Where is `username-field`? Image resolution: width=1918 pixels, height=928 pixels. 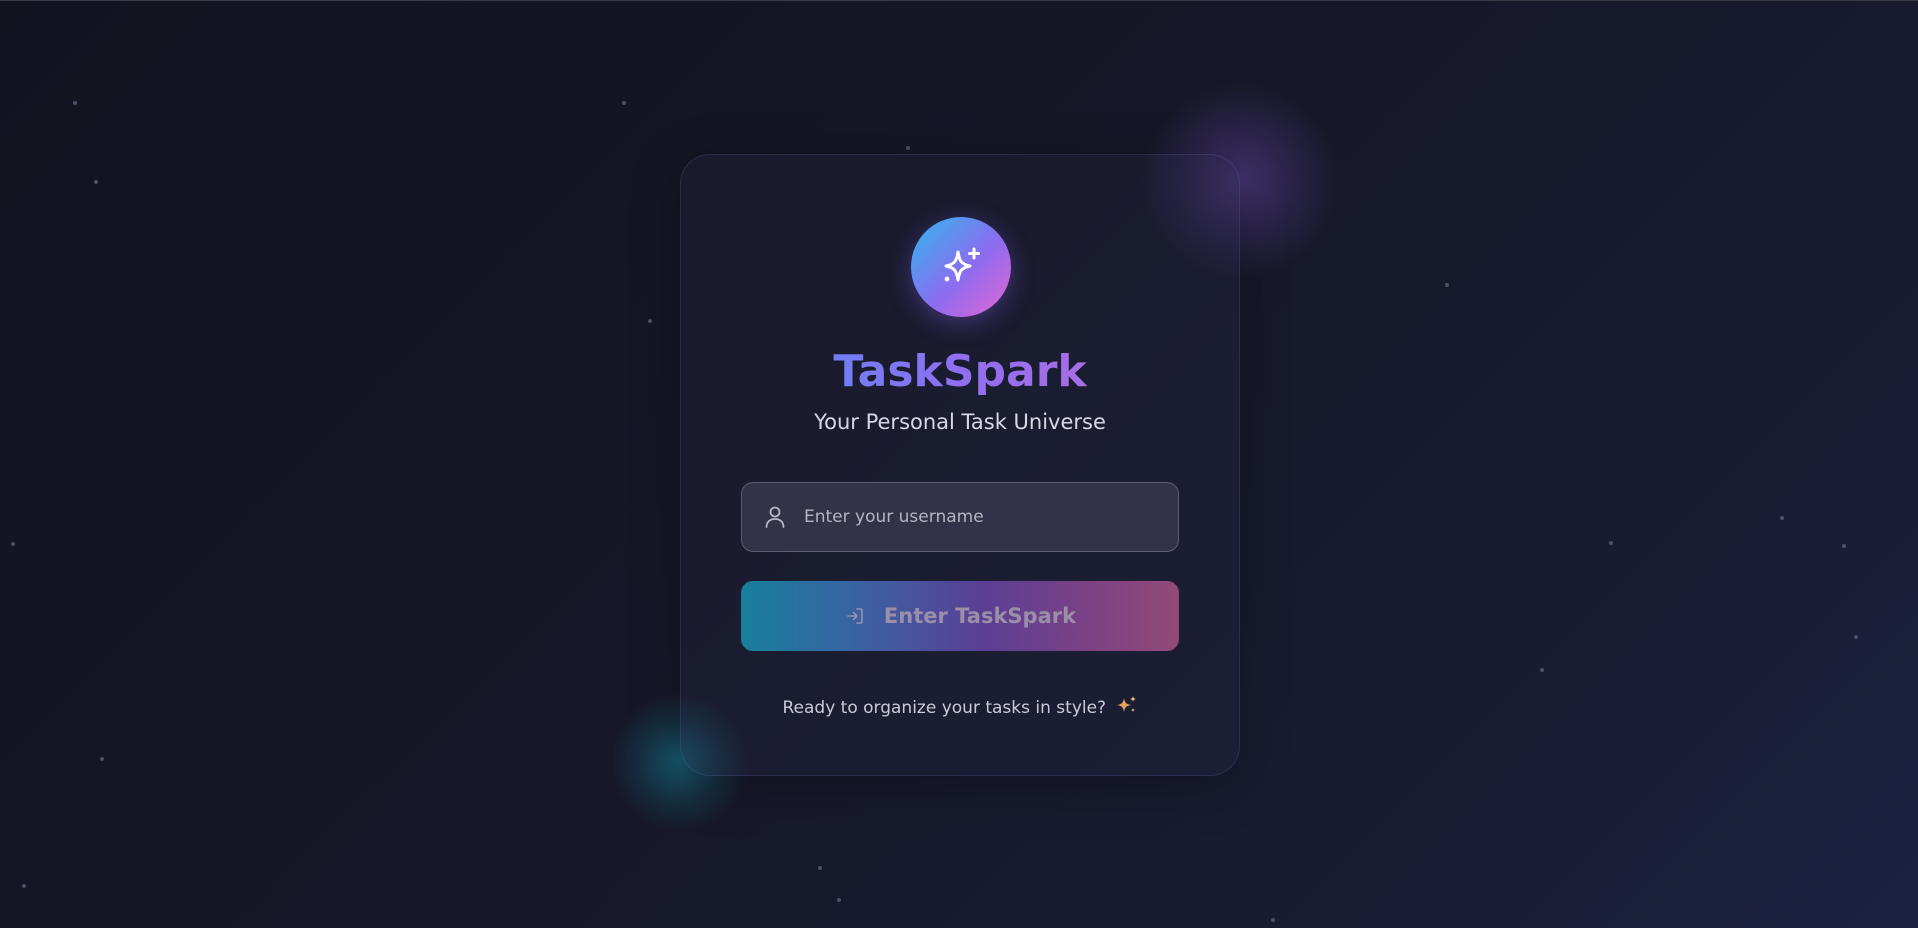
username-field is located at coordinates (960, 517).